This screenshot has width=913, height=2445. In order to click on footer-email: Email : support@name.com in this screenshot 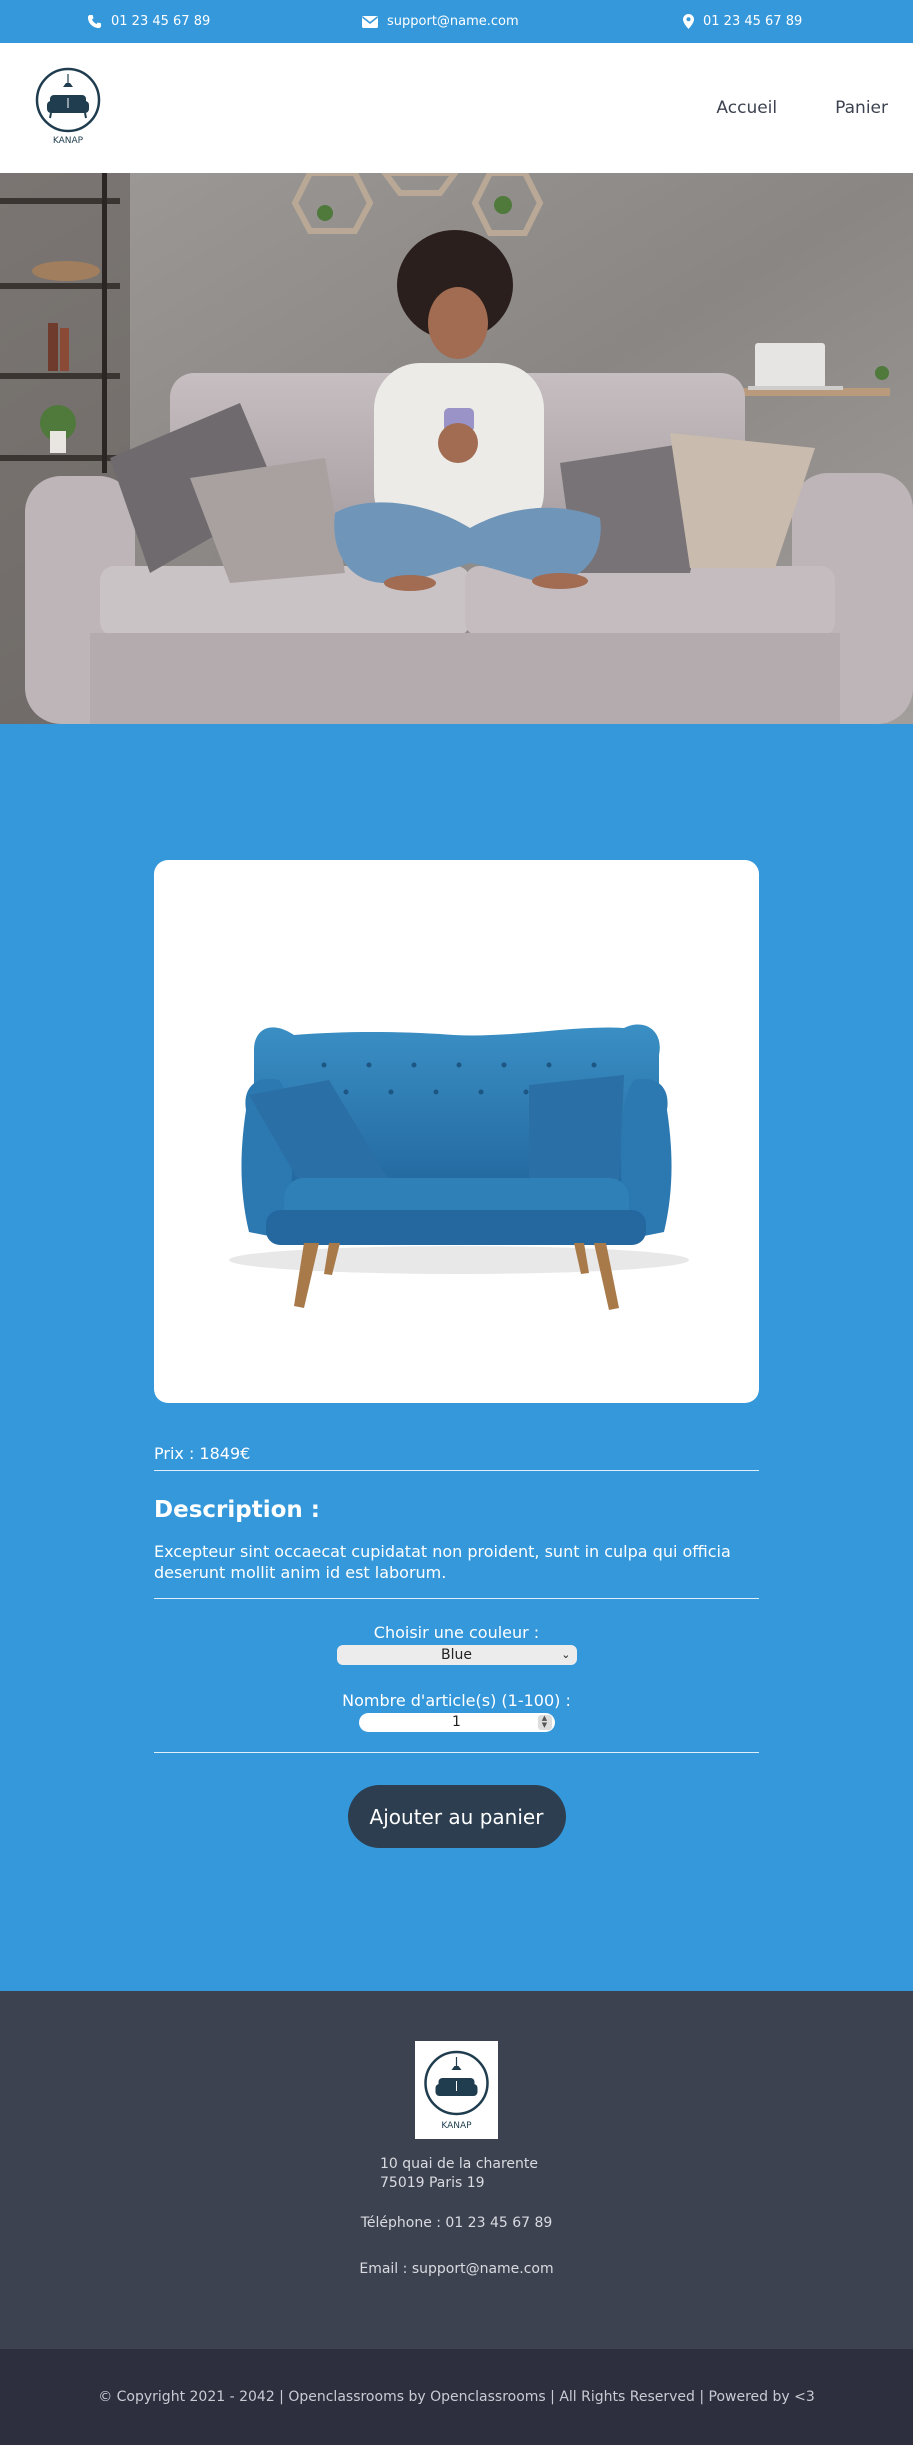, I will do `click(456, 2269)`.